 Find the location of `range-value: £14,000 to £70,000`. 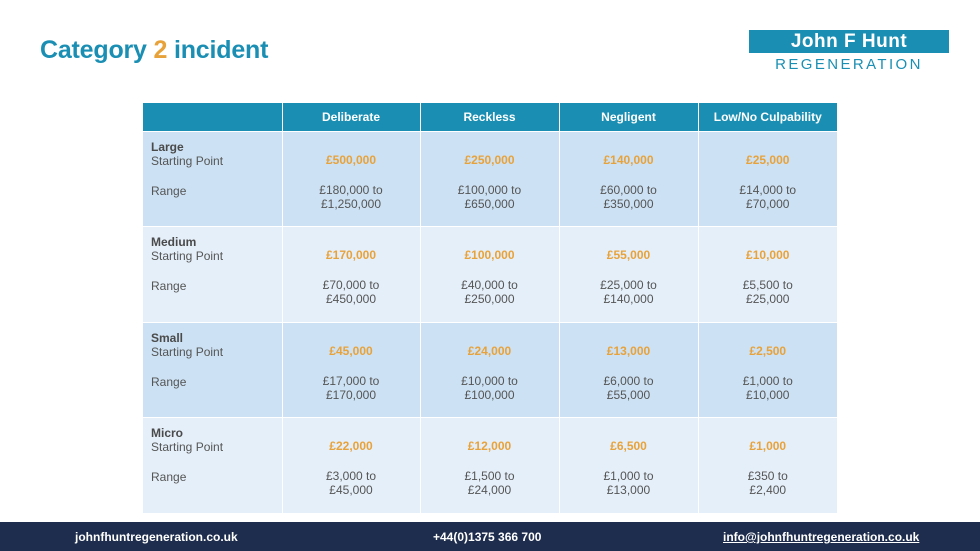

range-value: £14,000 to £70,000 is located at coordinates (768, 197).